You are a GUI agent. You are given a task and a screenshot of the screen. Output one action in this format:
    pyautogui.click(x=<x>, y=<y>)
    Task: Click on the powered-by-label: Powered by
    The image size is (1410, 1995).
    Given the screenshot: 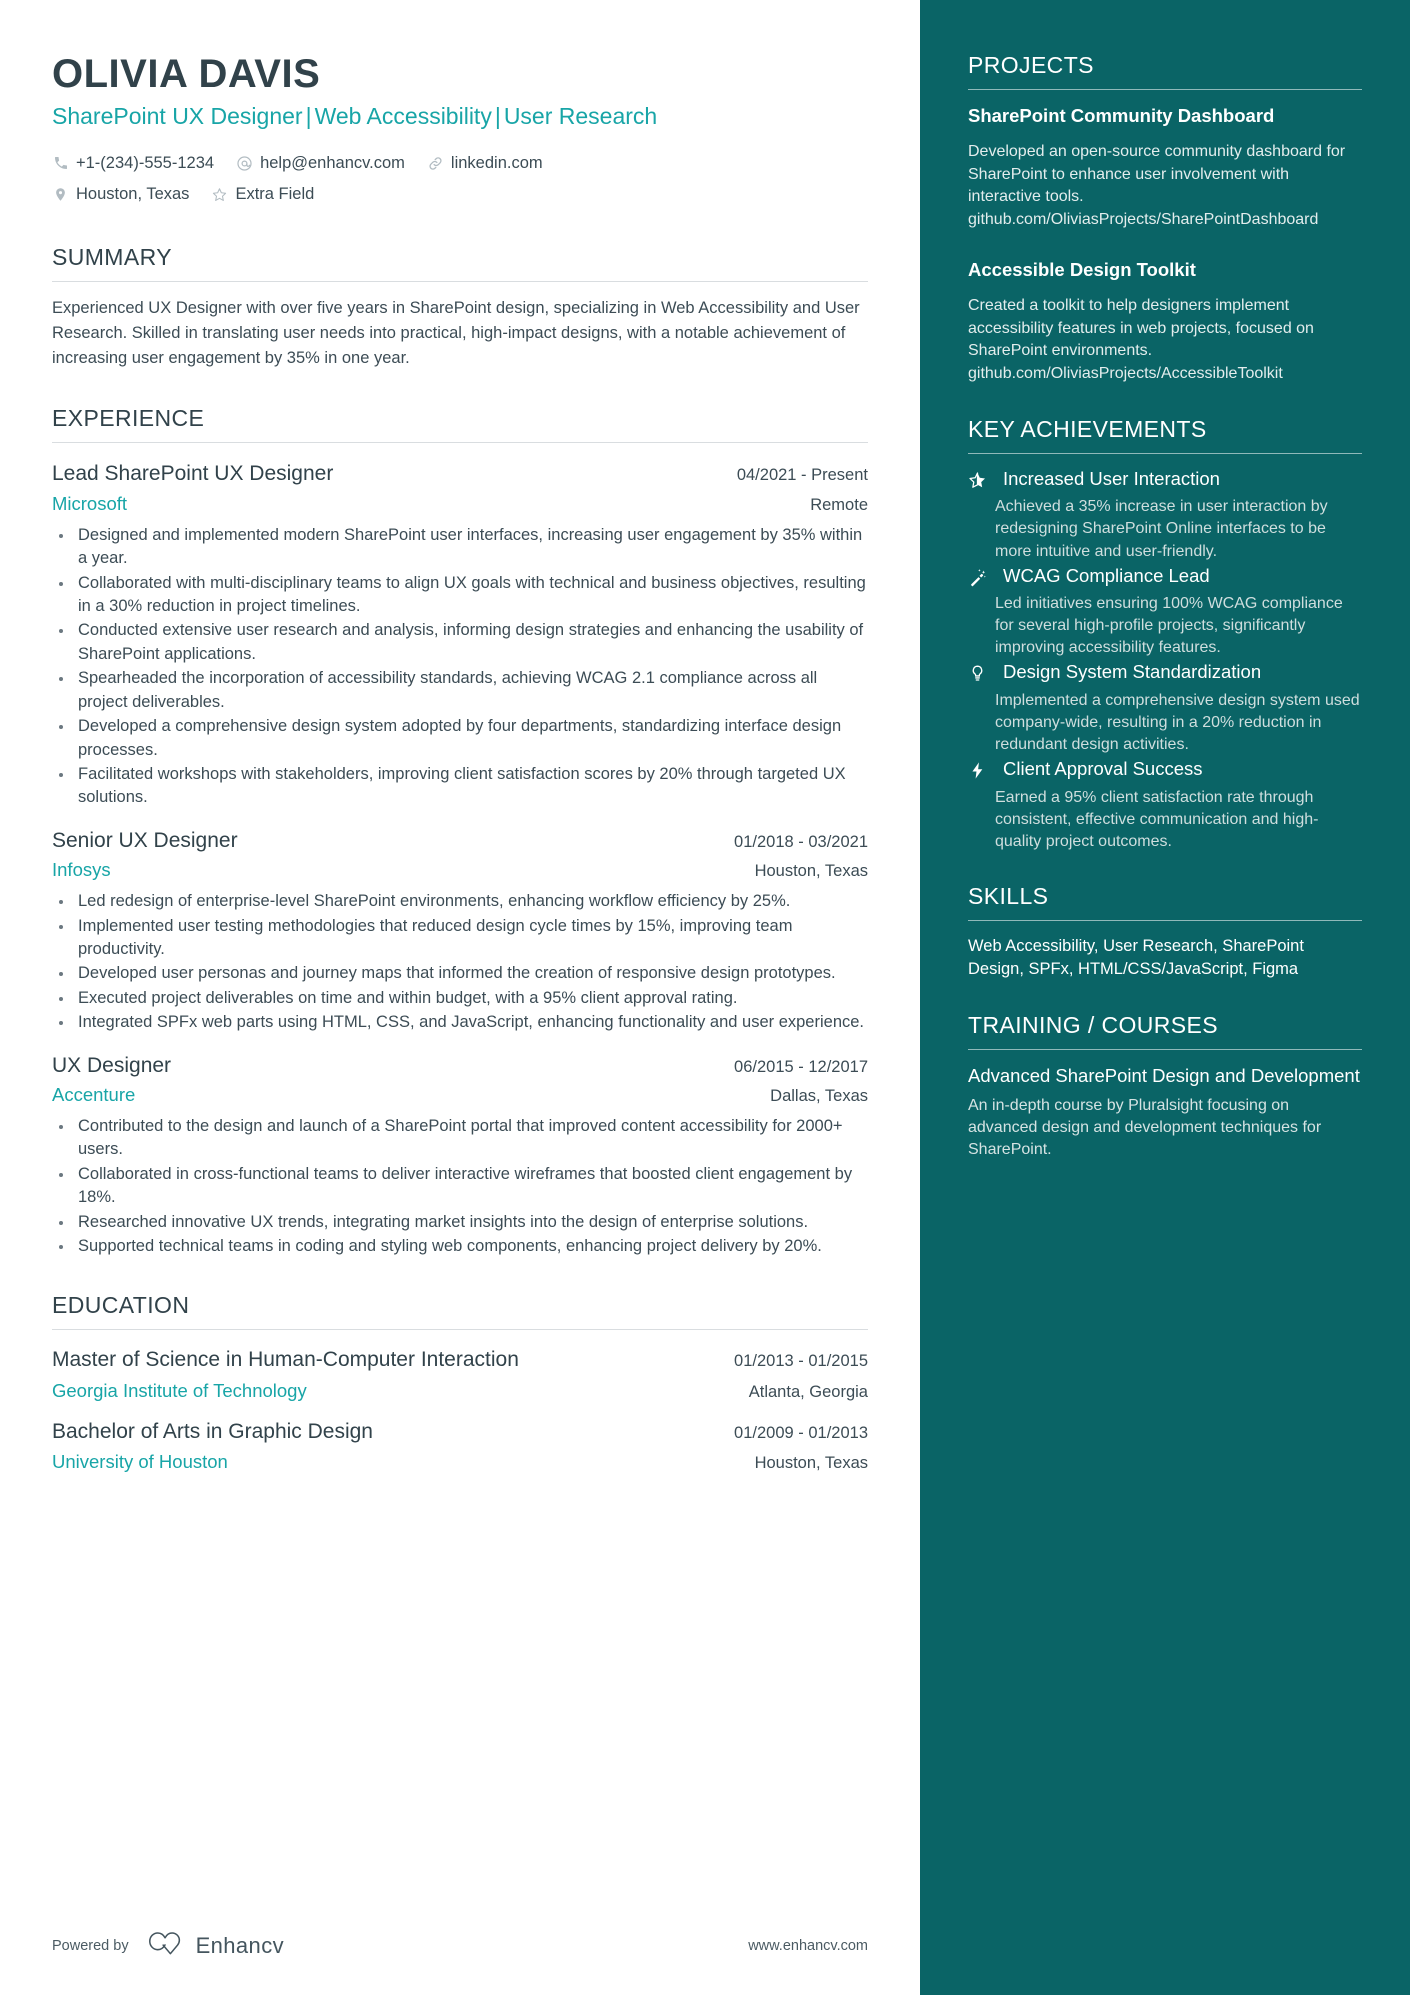 What is the action you would take?
    pyautogui.click(x=90, y=1945)
    